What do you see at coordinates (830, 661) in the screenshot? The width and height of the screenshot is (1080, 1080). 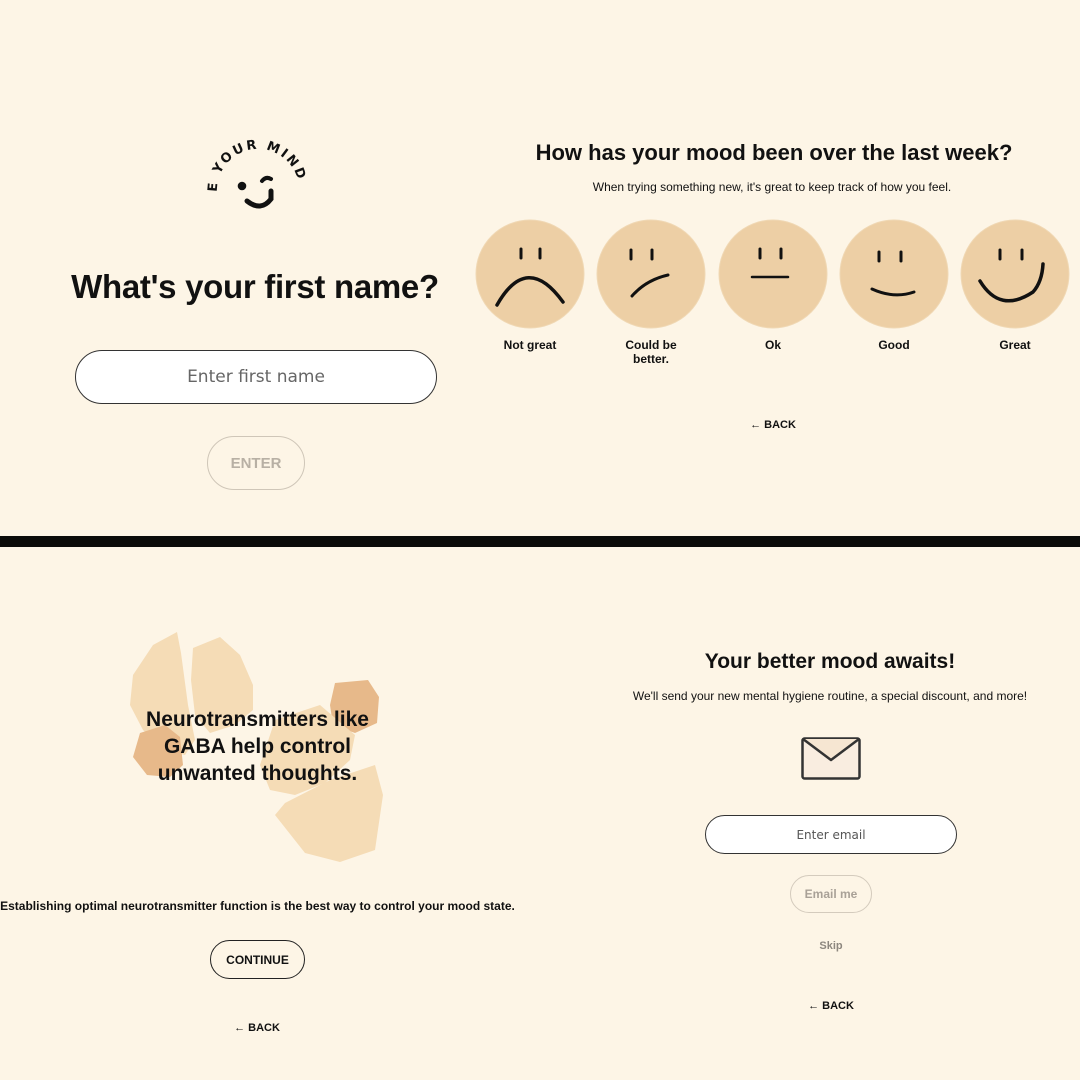 I see `email-title: Your better mood awaits!` at bounding box center [830, 661].